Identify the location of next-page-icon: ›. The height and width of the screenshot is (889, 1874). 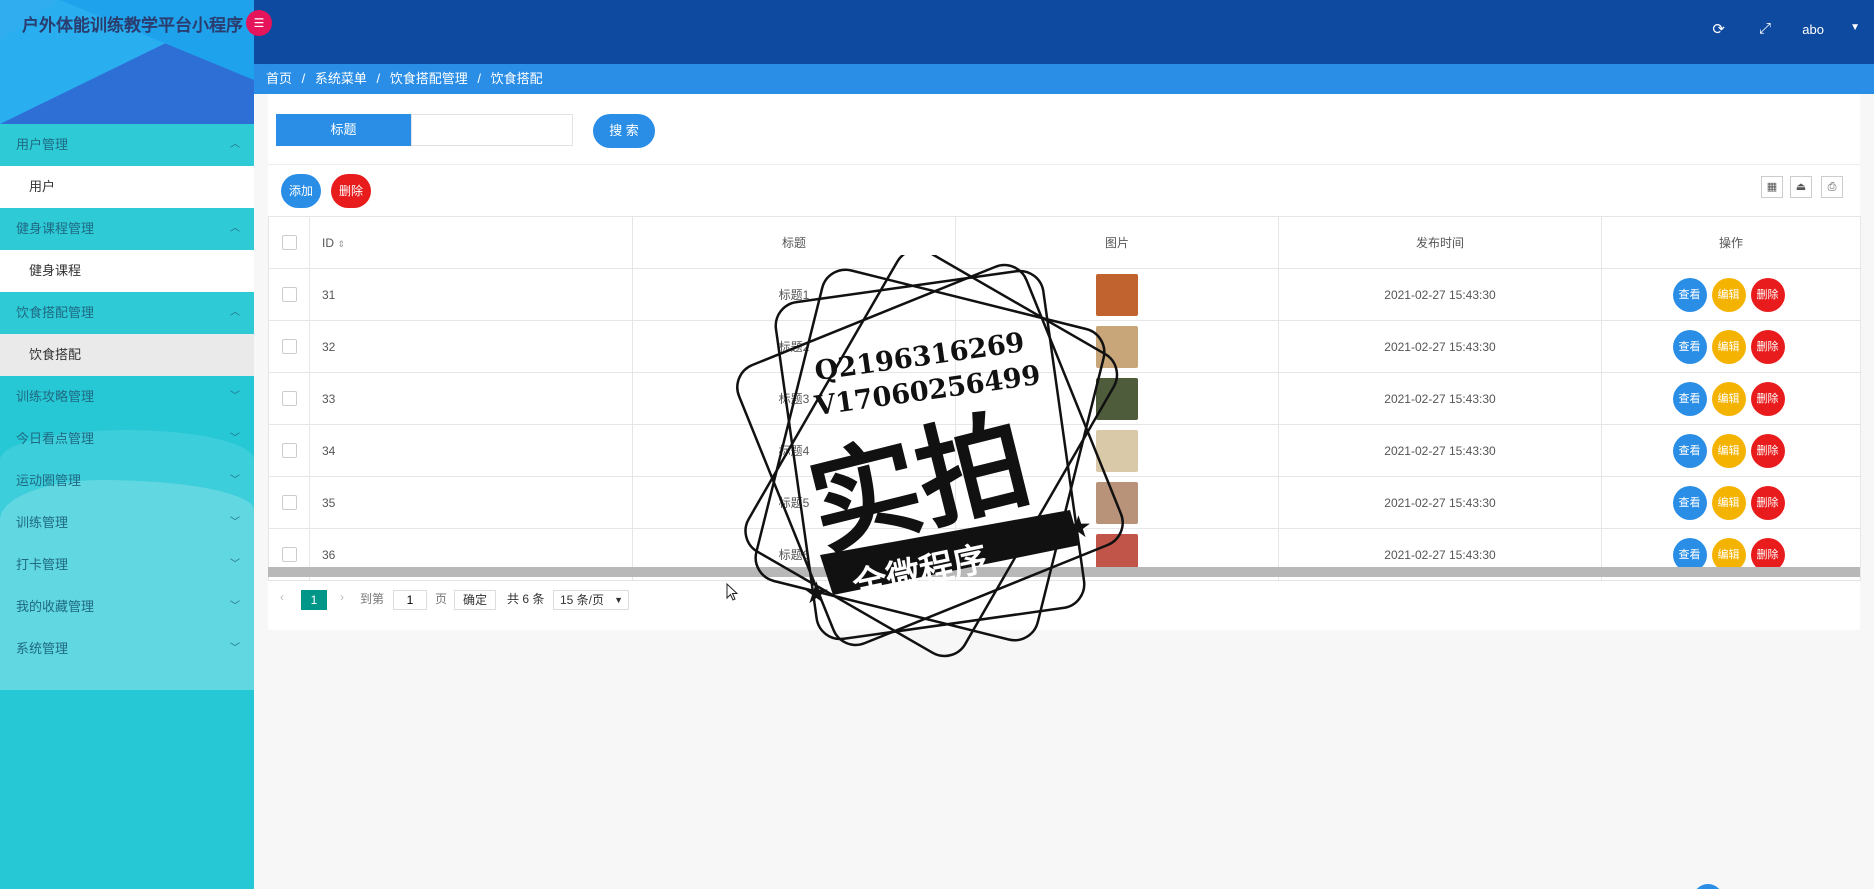
(342, 597).